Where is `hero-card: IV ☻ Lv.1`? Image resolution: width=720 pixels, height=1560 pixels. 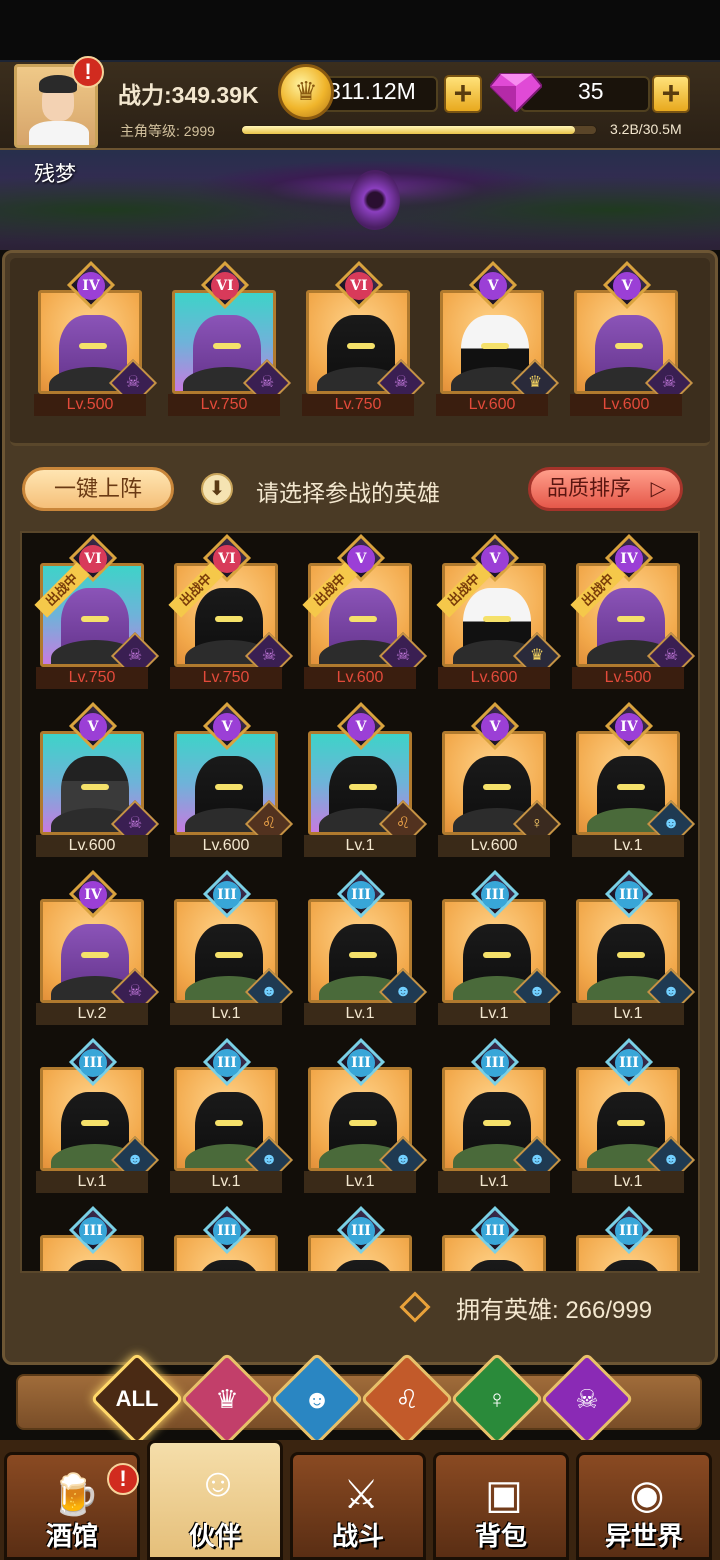 hero-card: IV ☻ Lv.1 is located at coordinates (634, 779).